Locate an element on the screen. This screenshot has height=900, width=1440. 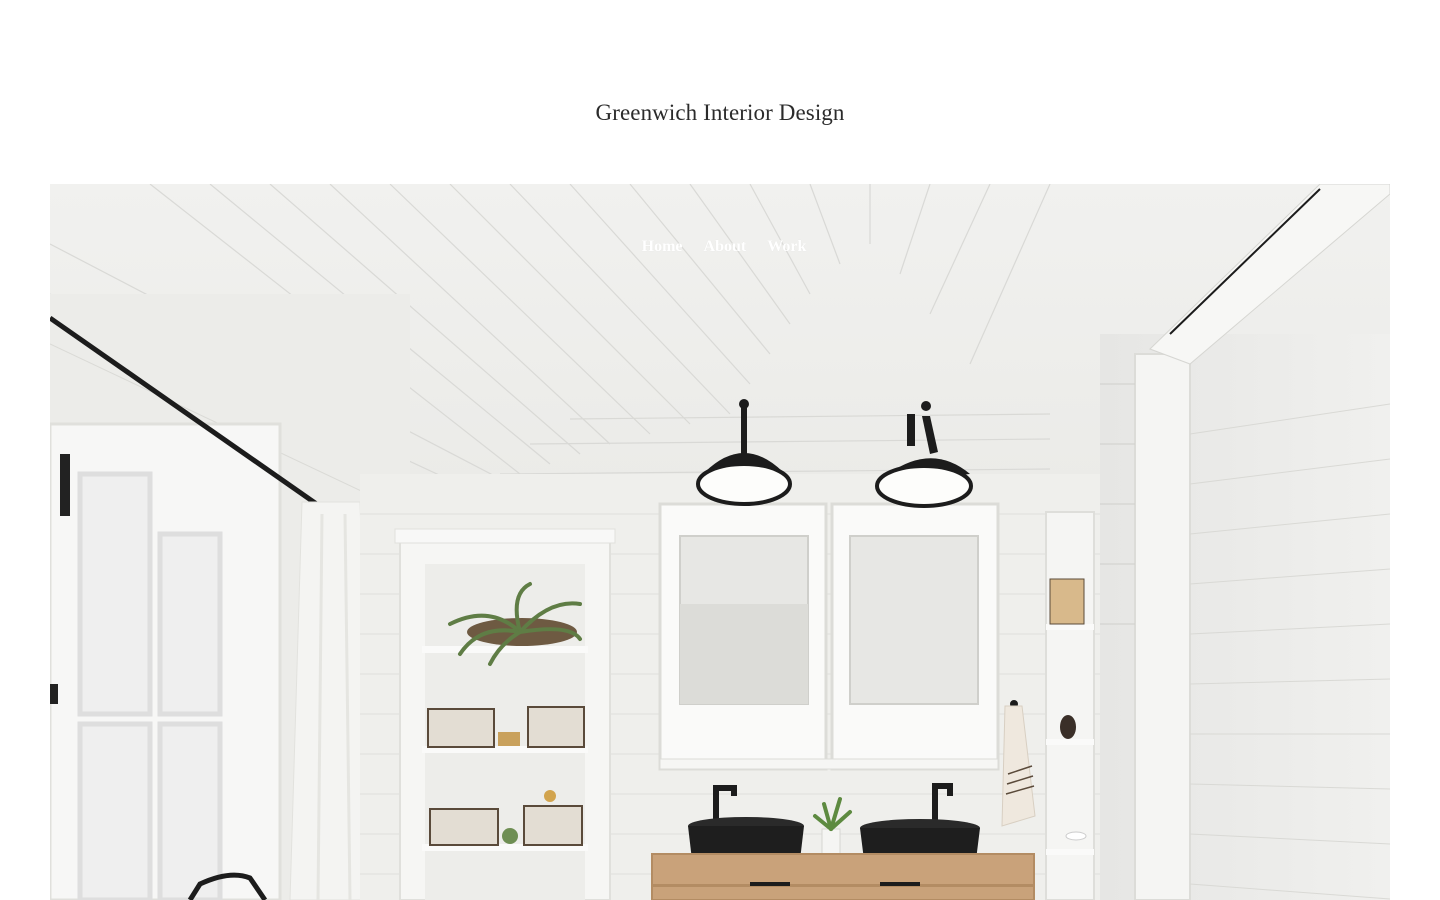
main-nav: Home About Work is located at coordinates (720, 247).